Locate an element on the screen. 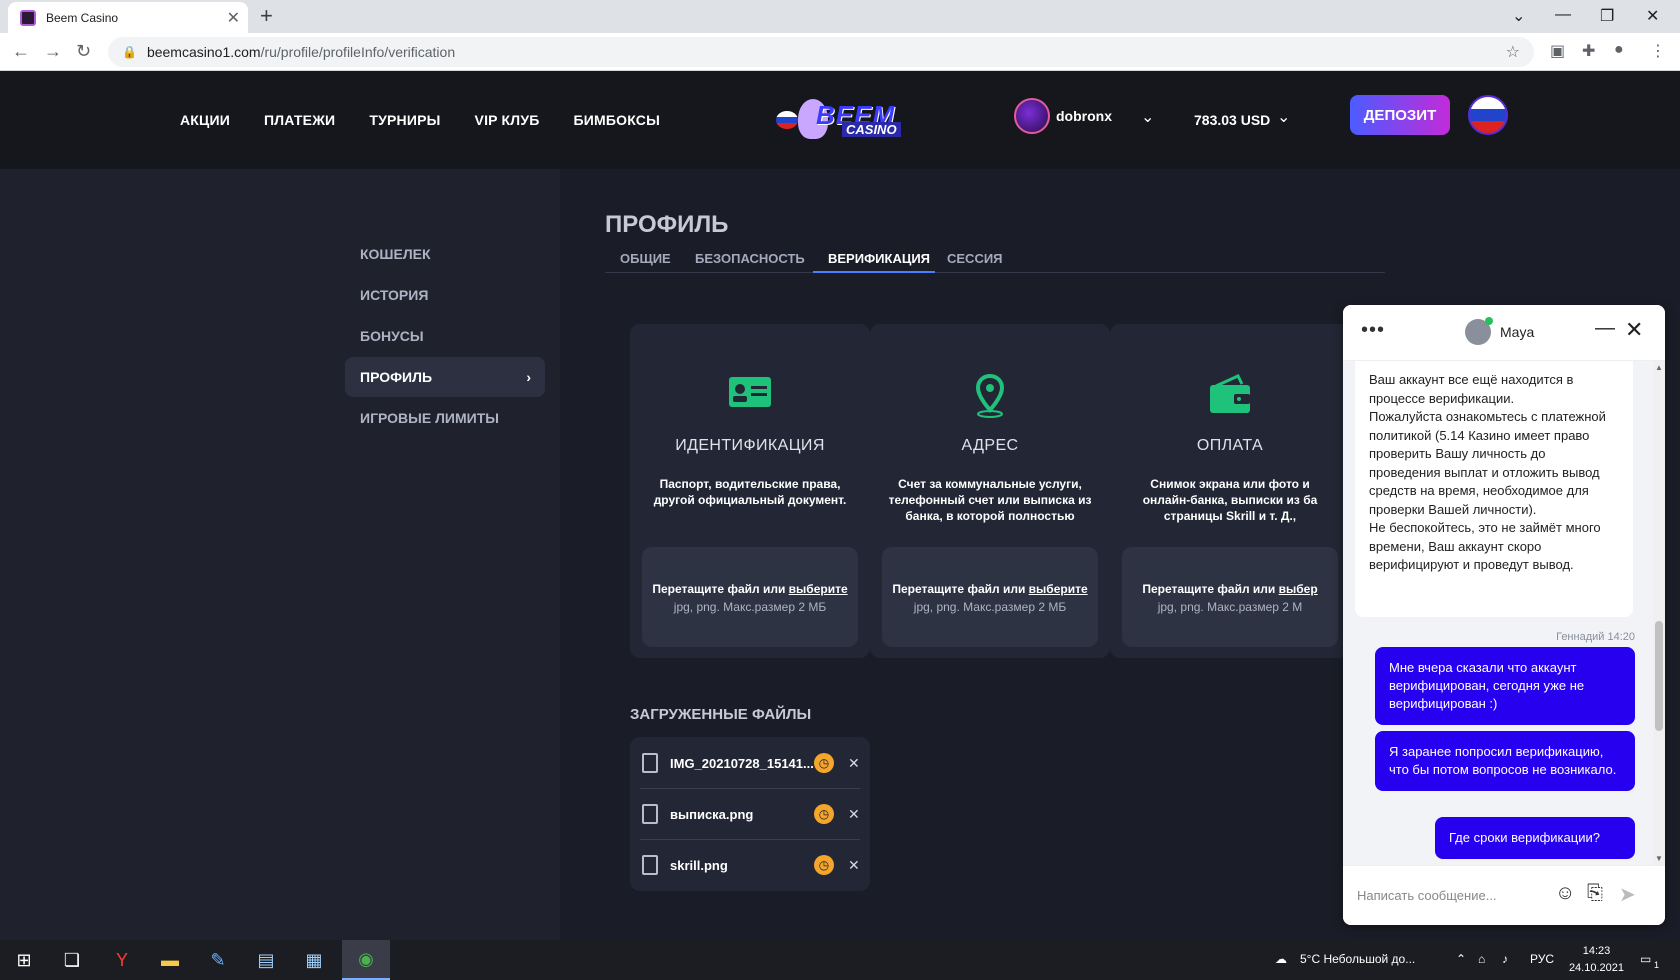 Image resolution: width=1680 pixels, height=980 pixels. account-icon: ● is located at coordinates (1619, 50).